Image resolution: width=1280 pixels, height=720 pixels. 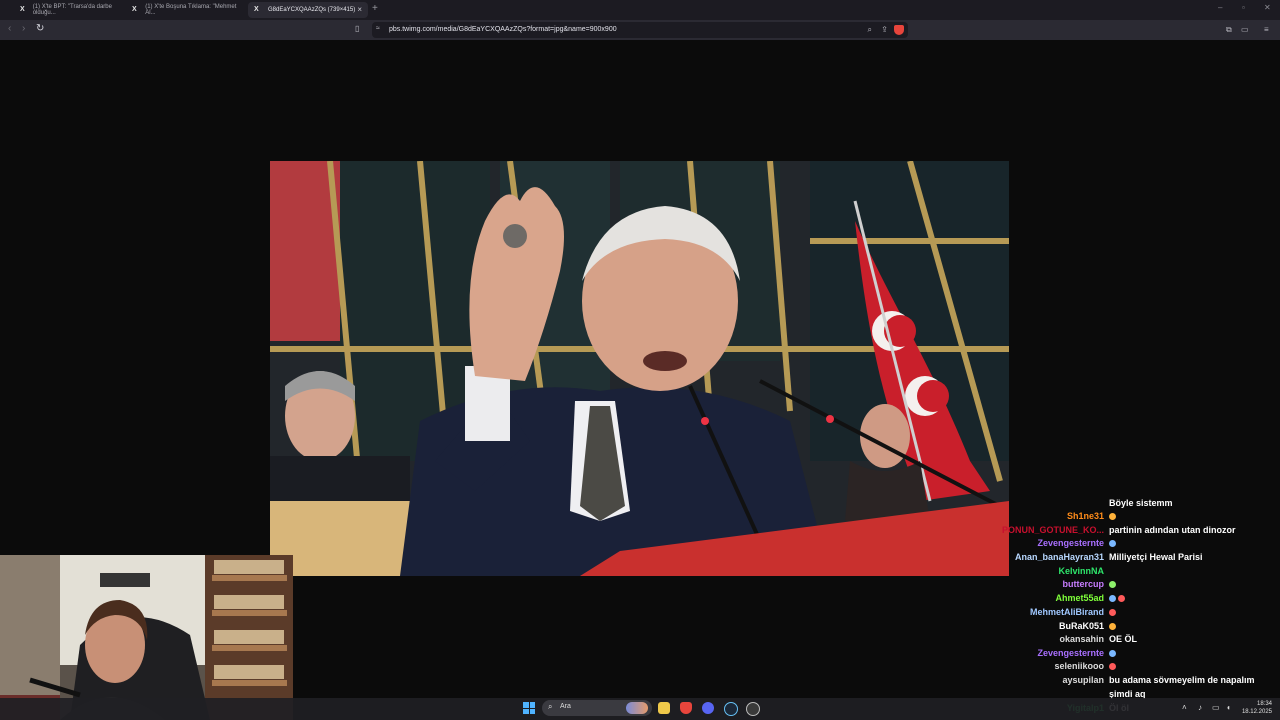 What do you see at coordinates (529, 708) in the screenshot?
I see `start-button-icon` at bounding box center [529, 708].